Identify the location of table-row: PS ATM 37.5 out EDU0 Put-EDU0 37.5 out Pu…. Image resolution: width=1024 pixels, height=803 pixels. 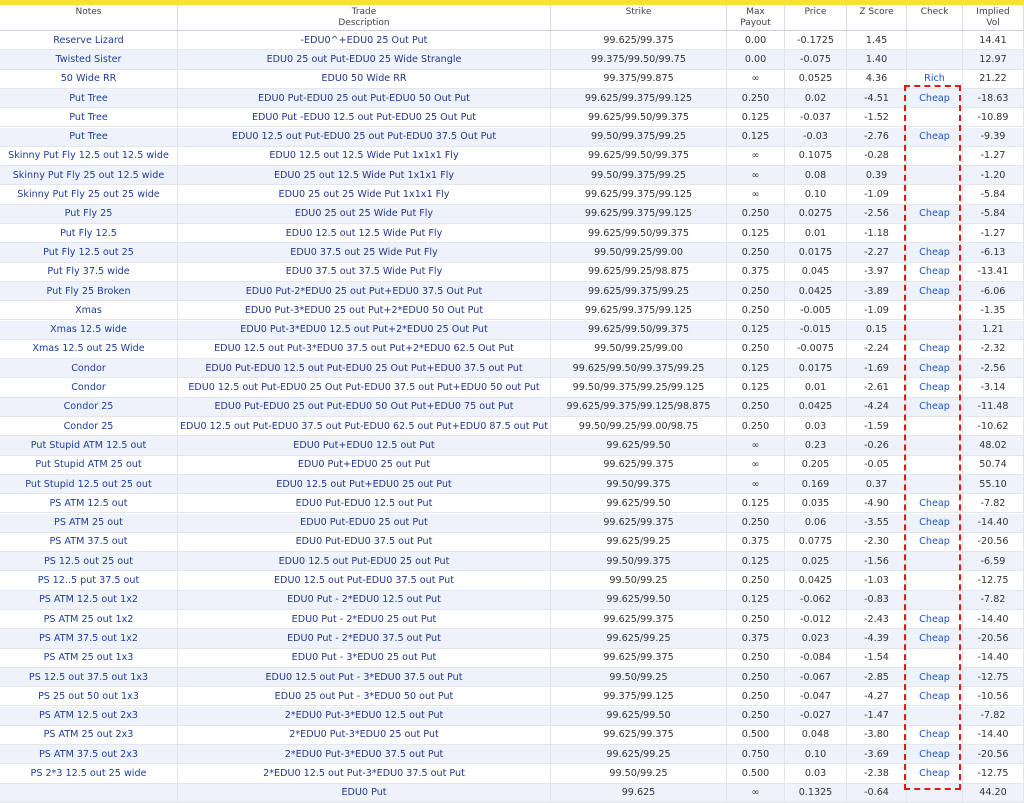
(512, 542).